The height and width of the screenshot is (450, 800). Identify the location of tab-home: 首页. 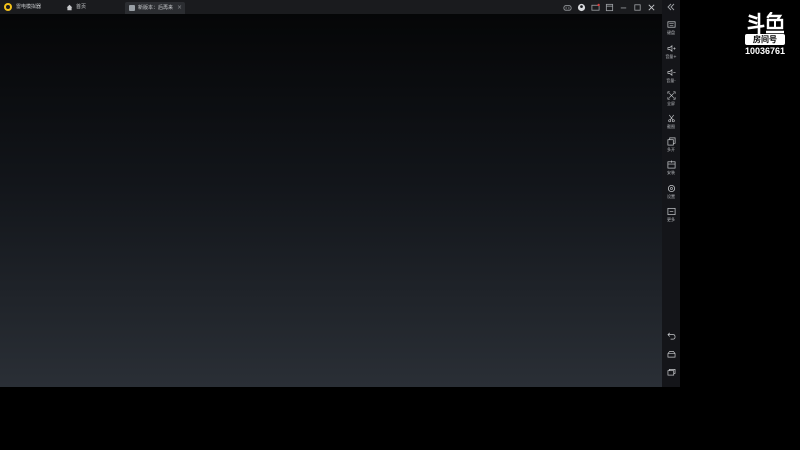
(93, 7).